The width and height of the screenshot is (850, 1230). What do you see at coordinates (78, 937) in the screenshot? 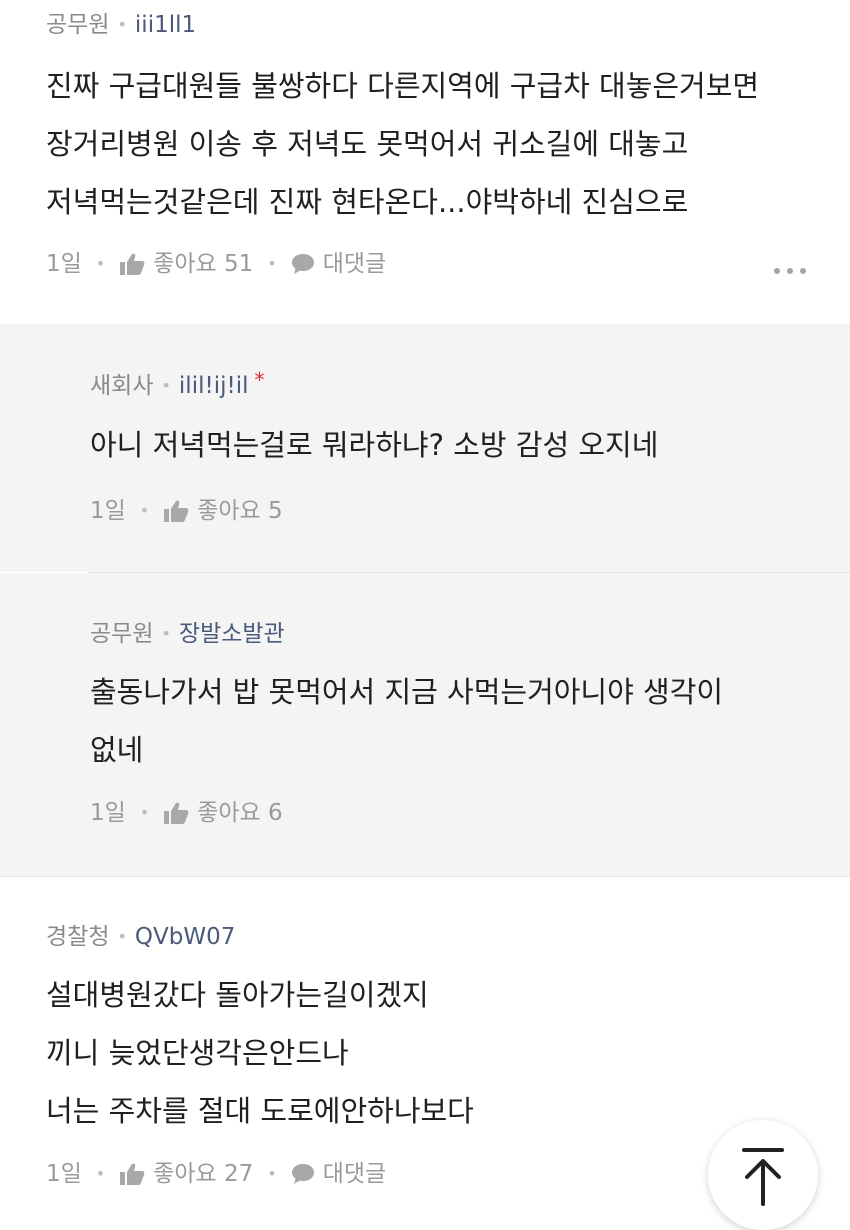
I see `company-name: 경찰청` at bounding box center [78, 937].